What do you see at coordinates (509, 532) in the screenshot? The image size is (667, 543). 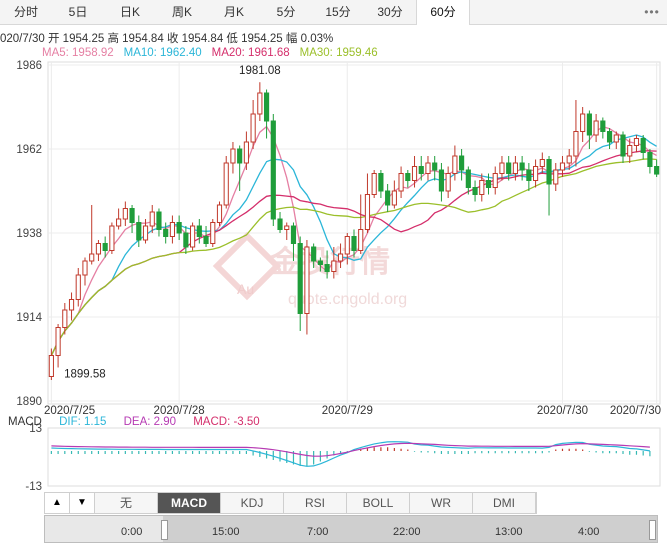 I see `navigator-label-4: 13:00` at bounding box center [509, 532].